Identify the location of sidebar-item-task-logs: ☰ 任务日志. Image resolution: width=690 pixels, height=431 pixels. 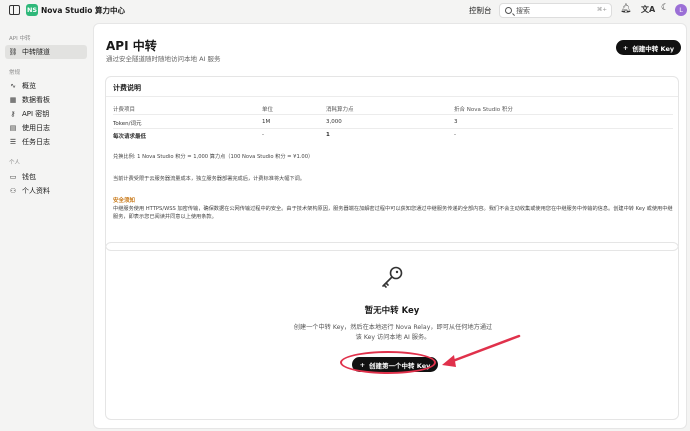
(46, 142).